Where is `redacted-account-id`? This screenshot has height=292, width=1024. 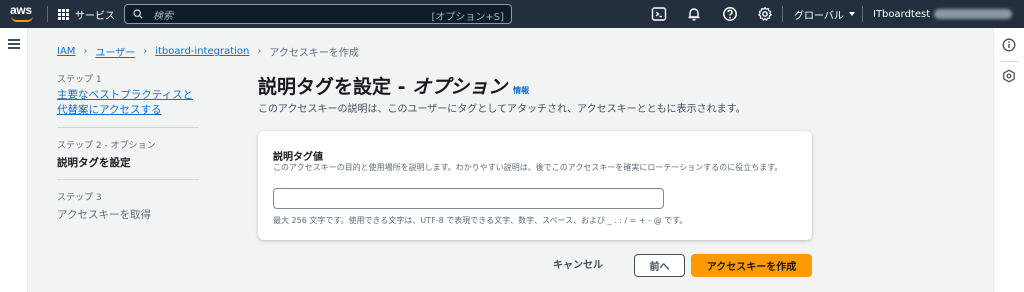 redacted-account-id is located at coordinates (973, 14).